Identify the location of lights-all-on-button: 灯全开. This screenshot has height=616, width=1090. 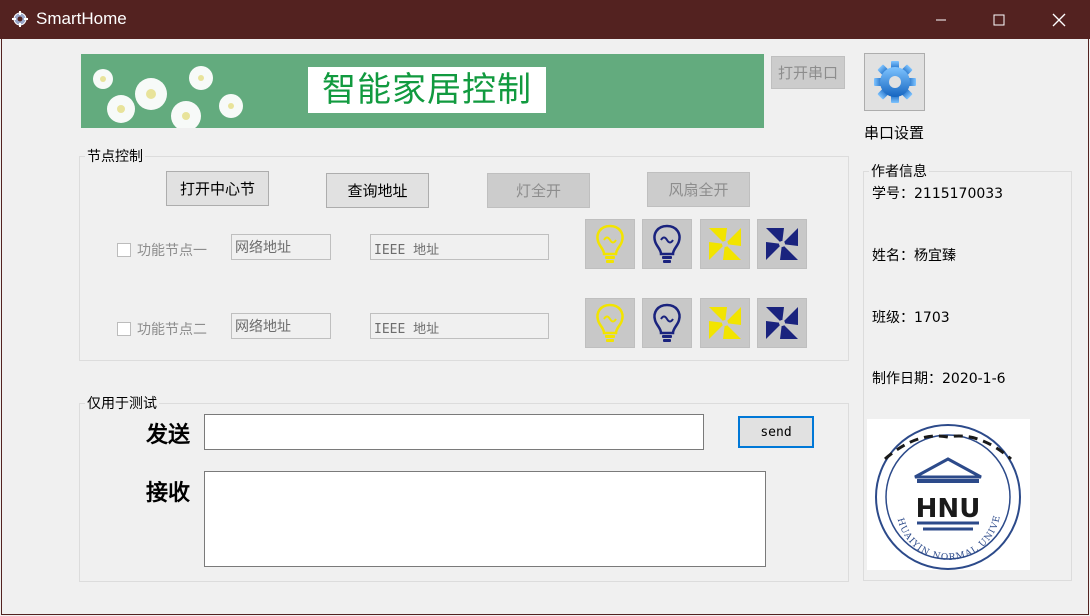
(538, 190).